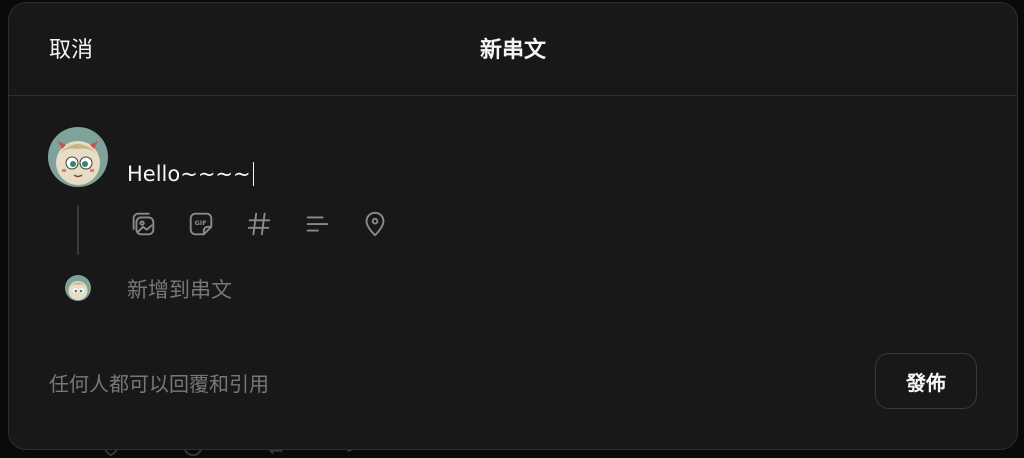 Image resolution: width=1024 pixels, height=458 pixels. I want to click on composer-toolbar: GIF, so click(259, 224).